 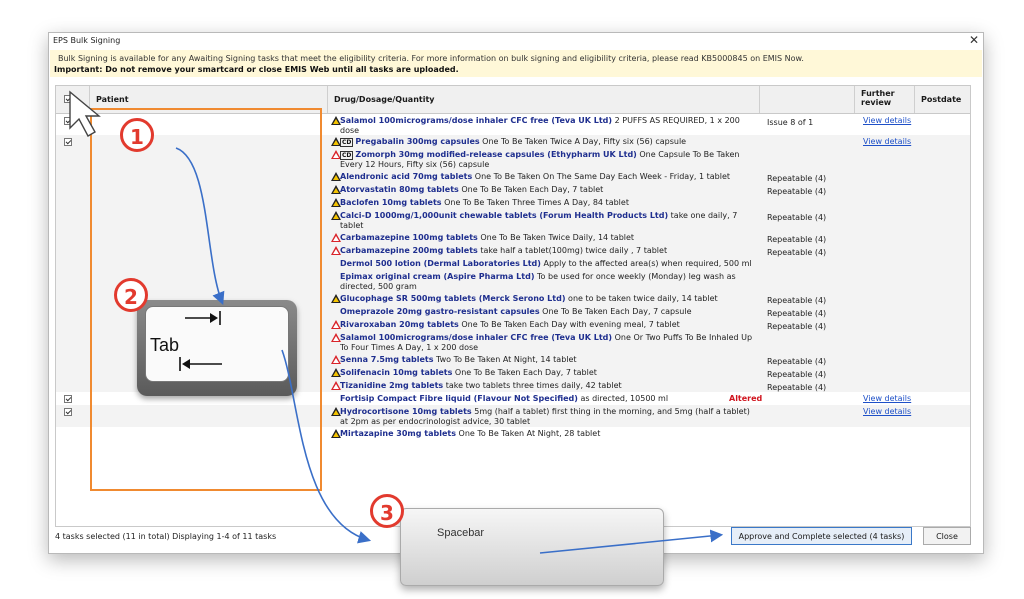 I want to click on tab-key-illustration: Tab, so click(x=217, y=348).